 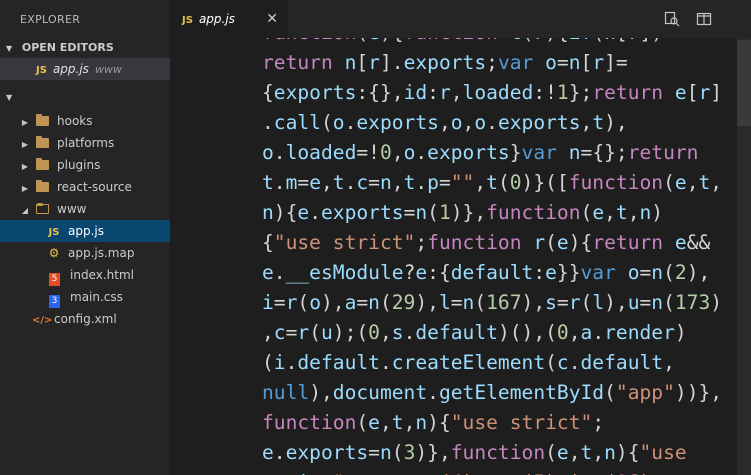 I want to click on code-line: e.__esModule?e:{default:e}}var o=n(2),, so click(x=492, y=273).